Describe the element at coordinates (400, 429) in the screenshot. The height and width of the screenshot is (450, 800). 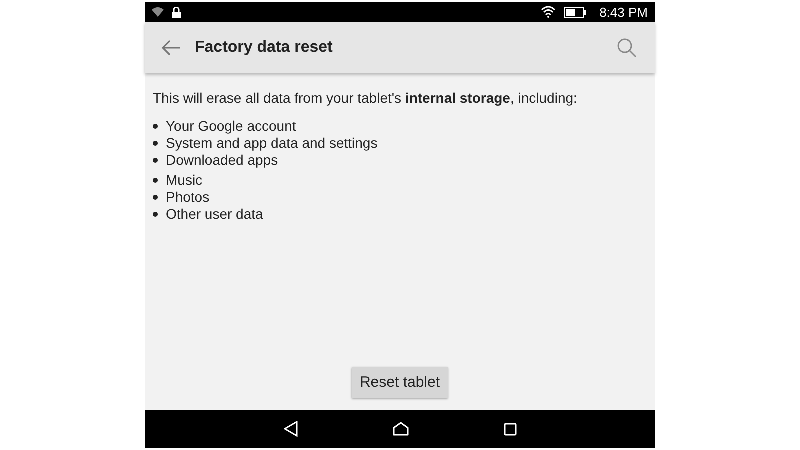
I see `home-icon` at that location.